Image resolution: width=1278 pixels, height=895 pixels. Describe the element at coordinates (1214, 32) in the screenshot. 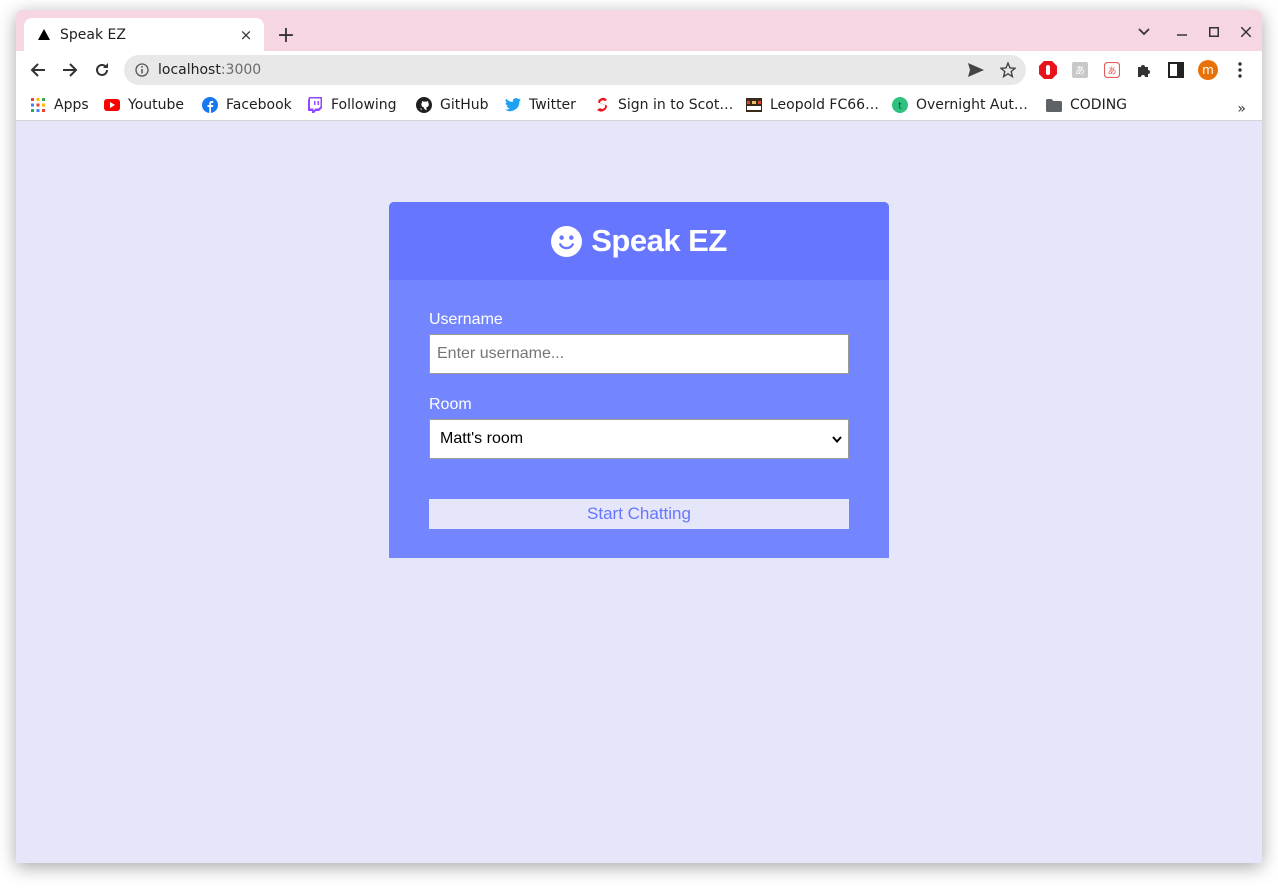

I see `maximize-icon` at that location.